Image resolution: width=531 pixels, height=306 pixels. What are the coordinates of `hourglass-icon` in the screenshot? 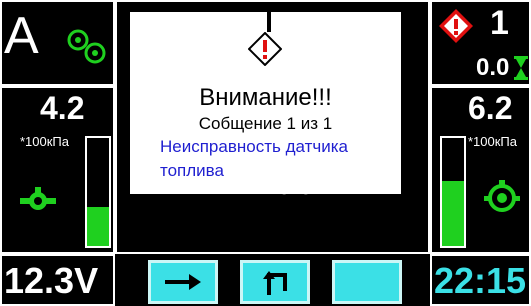 It's located at (521, 68).